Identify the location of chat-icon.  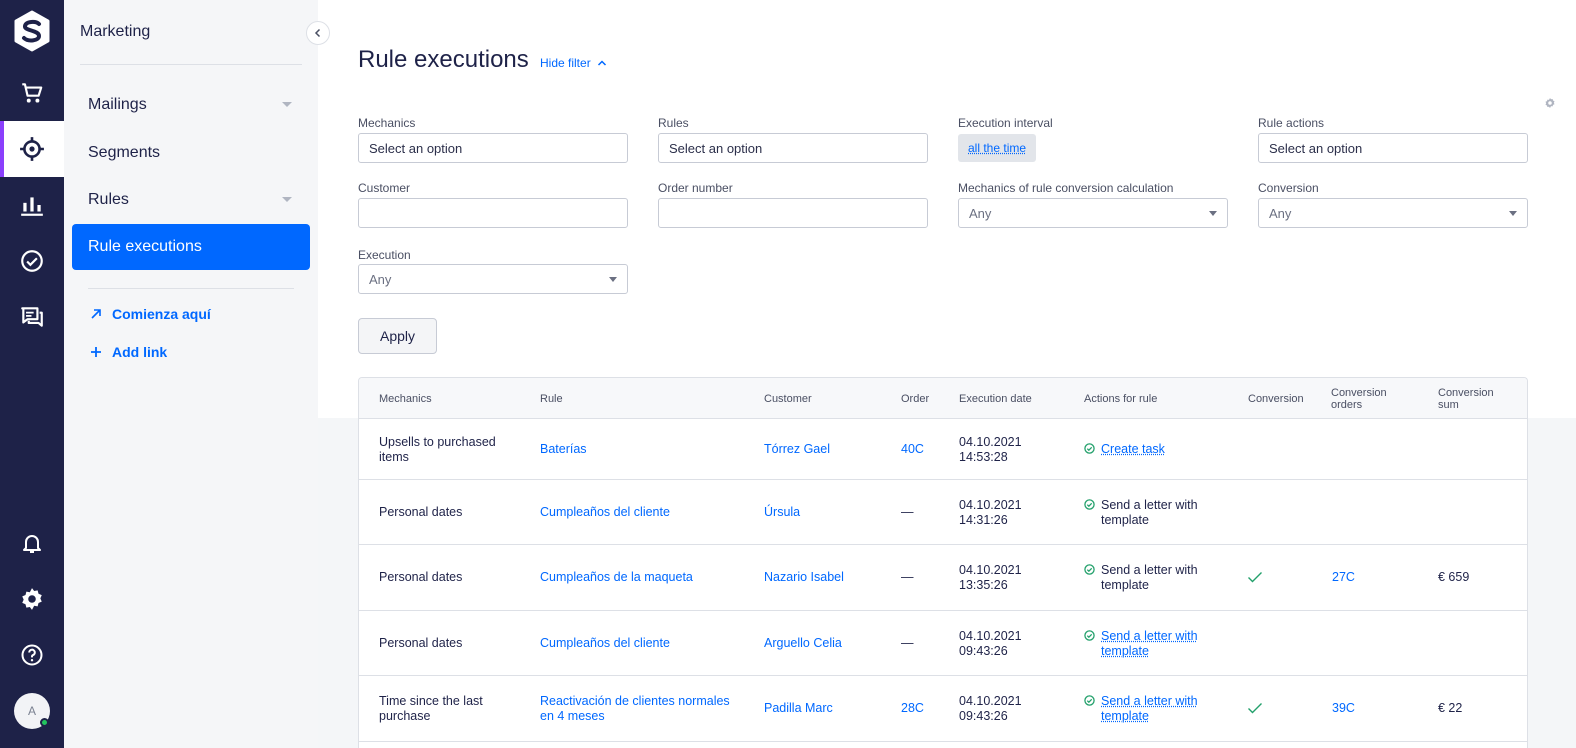
(32, 317).